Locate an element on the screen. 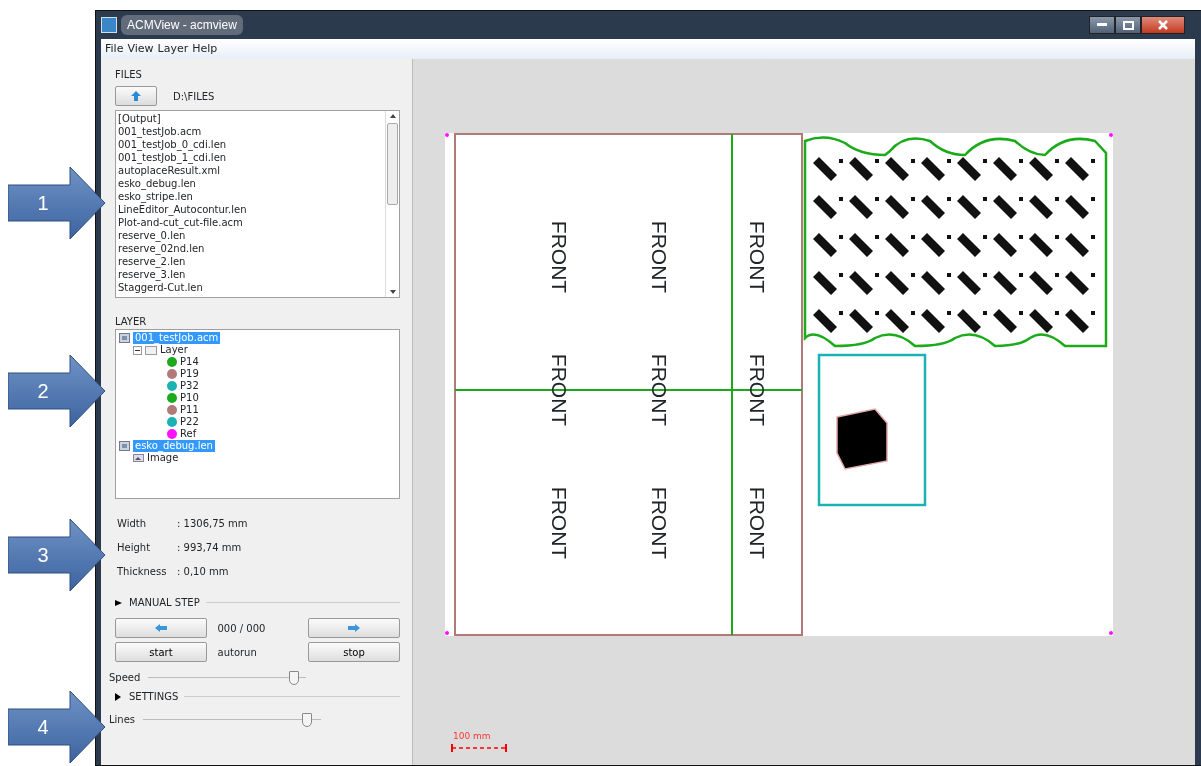  scale-label: 100 mm is located at coordinates (472, 736).